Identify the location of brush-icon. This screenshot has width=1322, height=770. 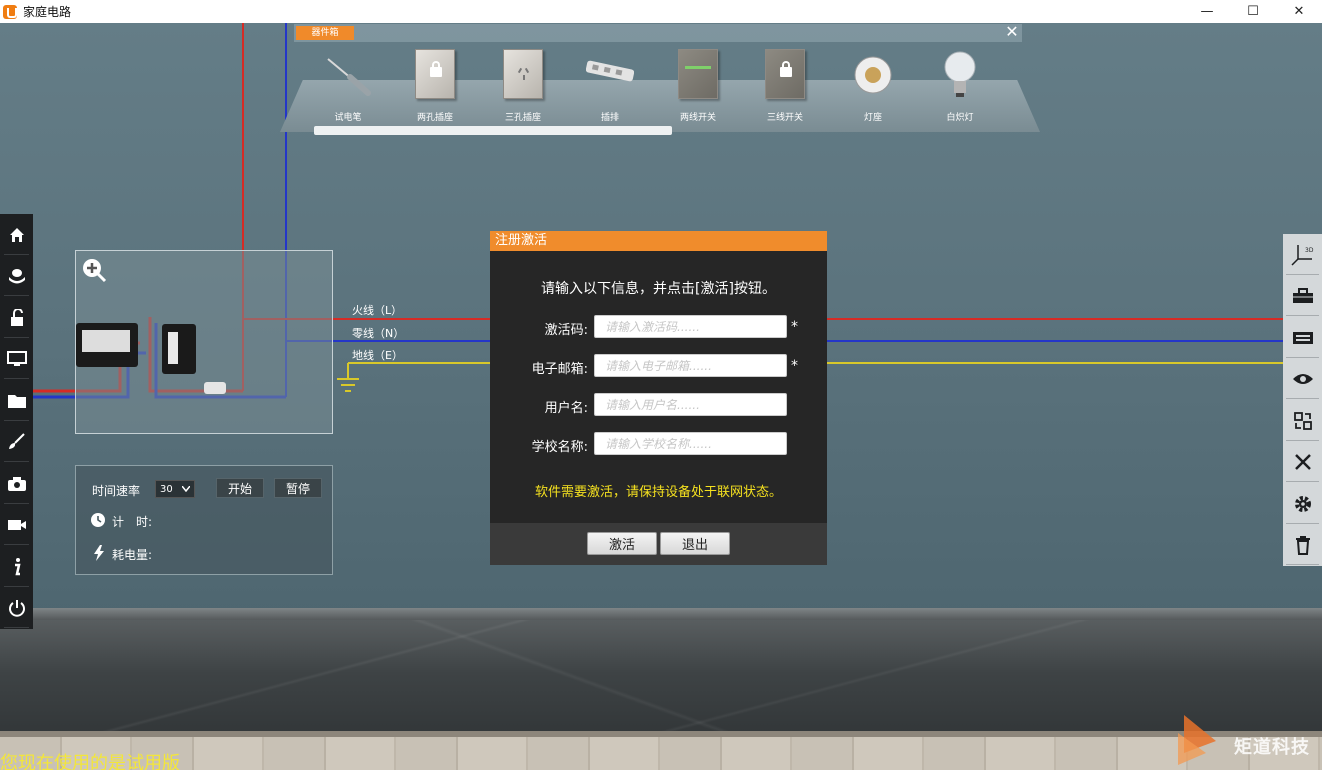
(16, 441).